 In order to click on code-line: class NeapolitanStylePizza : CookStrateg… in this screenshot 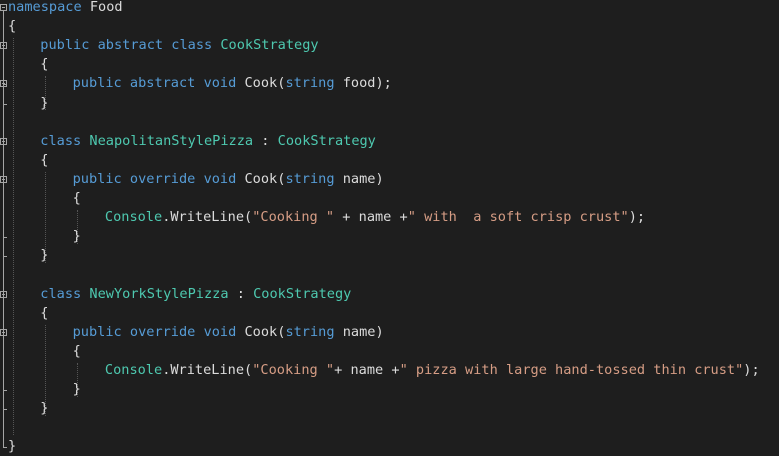, I will do `click(208, 141)`.